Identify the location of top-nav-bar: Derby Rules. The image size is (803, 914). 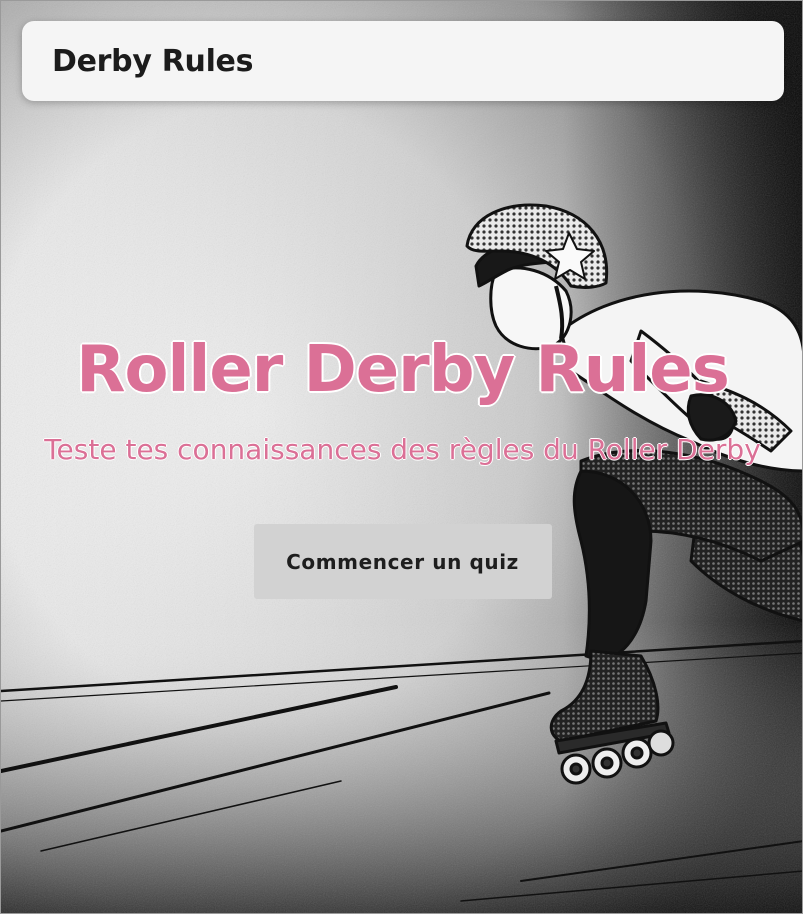
(403, 61).